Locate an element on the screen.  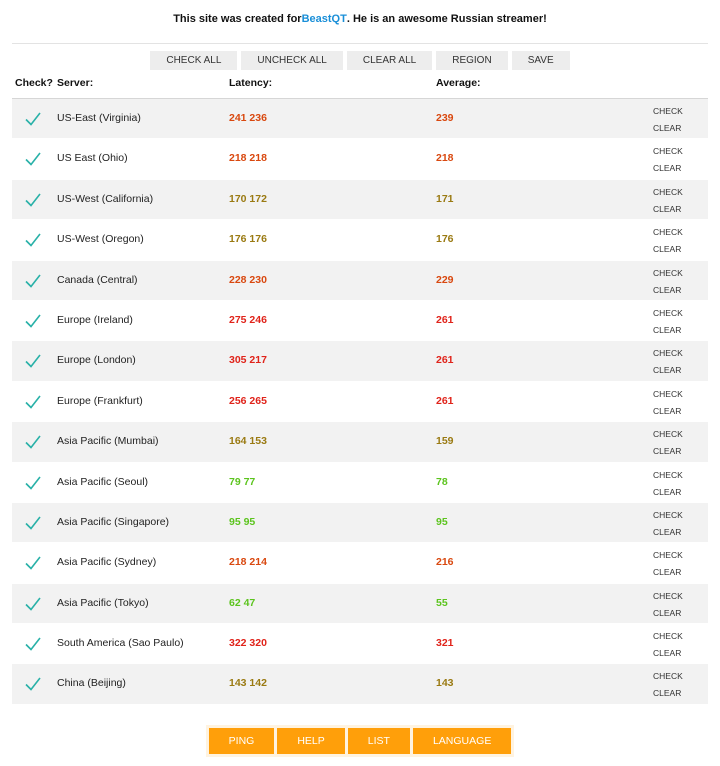
list-button: LIST is located at coordinates (378, 741).